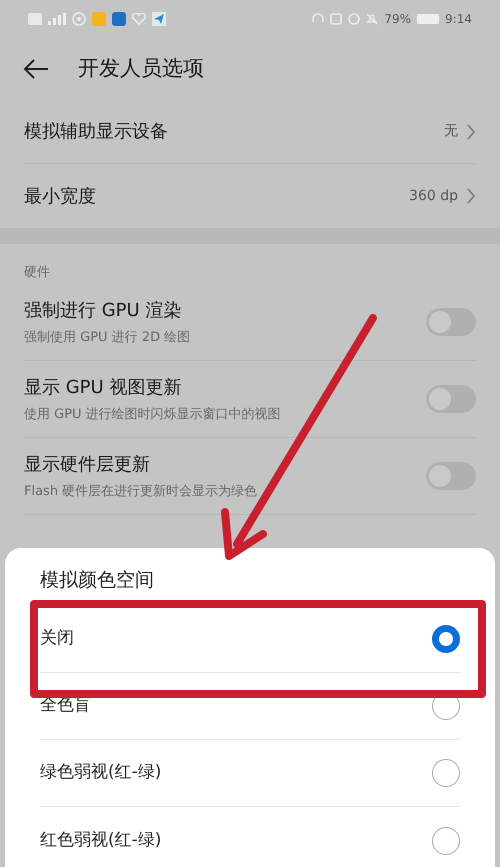 This screenshot has width=500, height=867. Describe the element at coordinates (37, 273) in the screenshot. I see `section-header: 硬件` at that location.